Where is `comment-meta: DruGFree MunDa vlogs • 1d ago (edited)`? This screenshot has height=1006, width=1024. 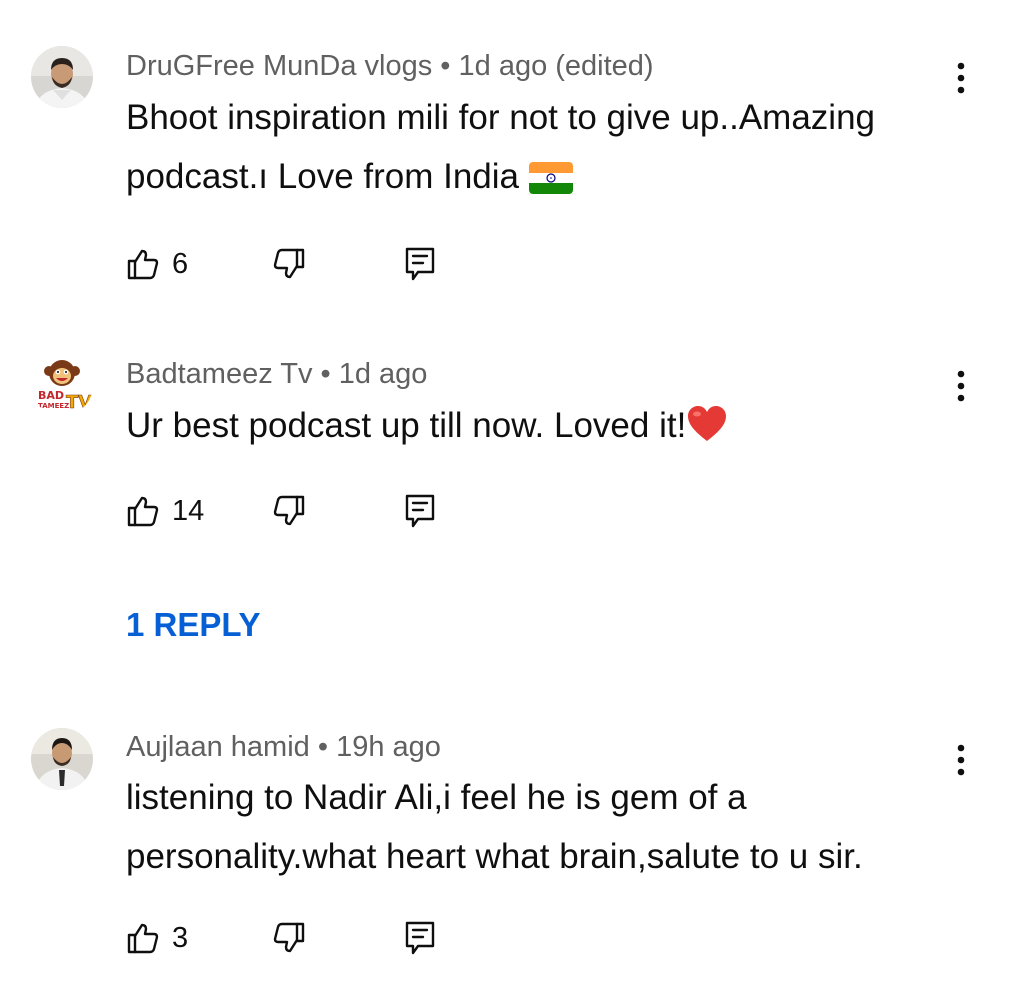 comment-meta: DruGFree MunDa vlogs • 1d ago (edited) is located at coordinates (390, 66).